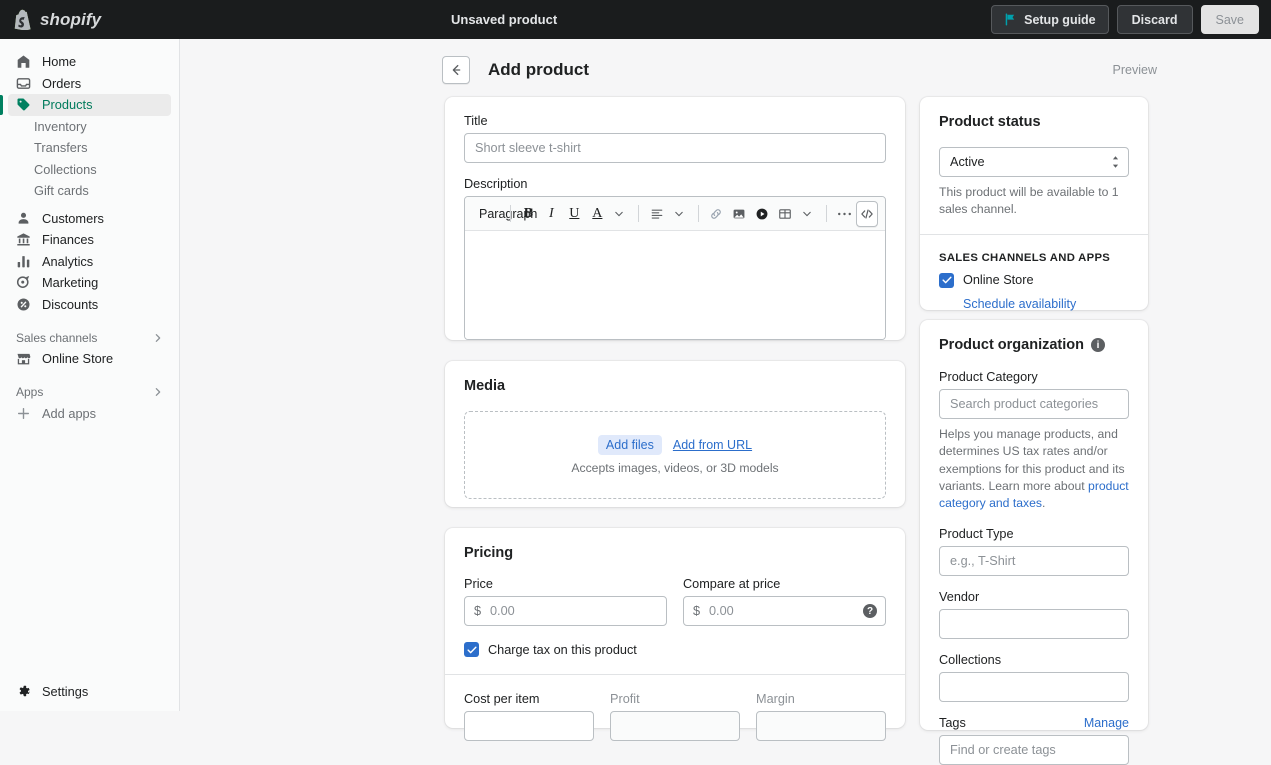  What do you see at coordinates (65, 691) in the screenshot?
I see `sidebar-label-settings: Settings` at bounding box center [65, 691].